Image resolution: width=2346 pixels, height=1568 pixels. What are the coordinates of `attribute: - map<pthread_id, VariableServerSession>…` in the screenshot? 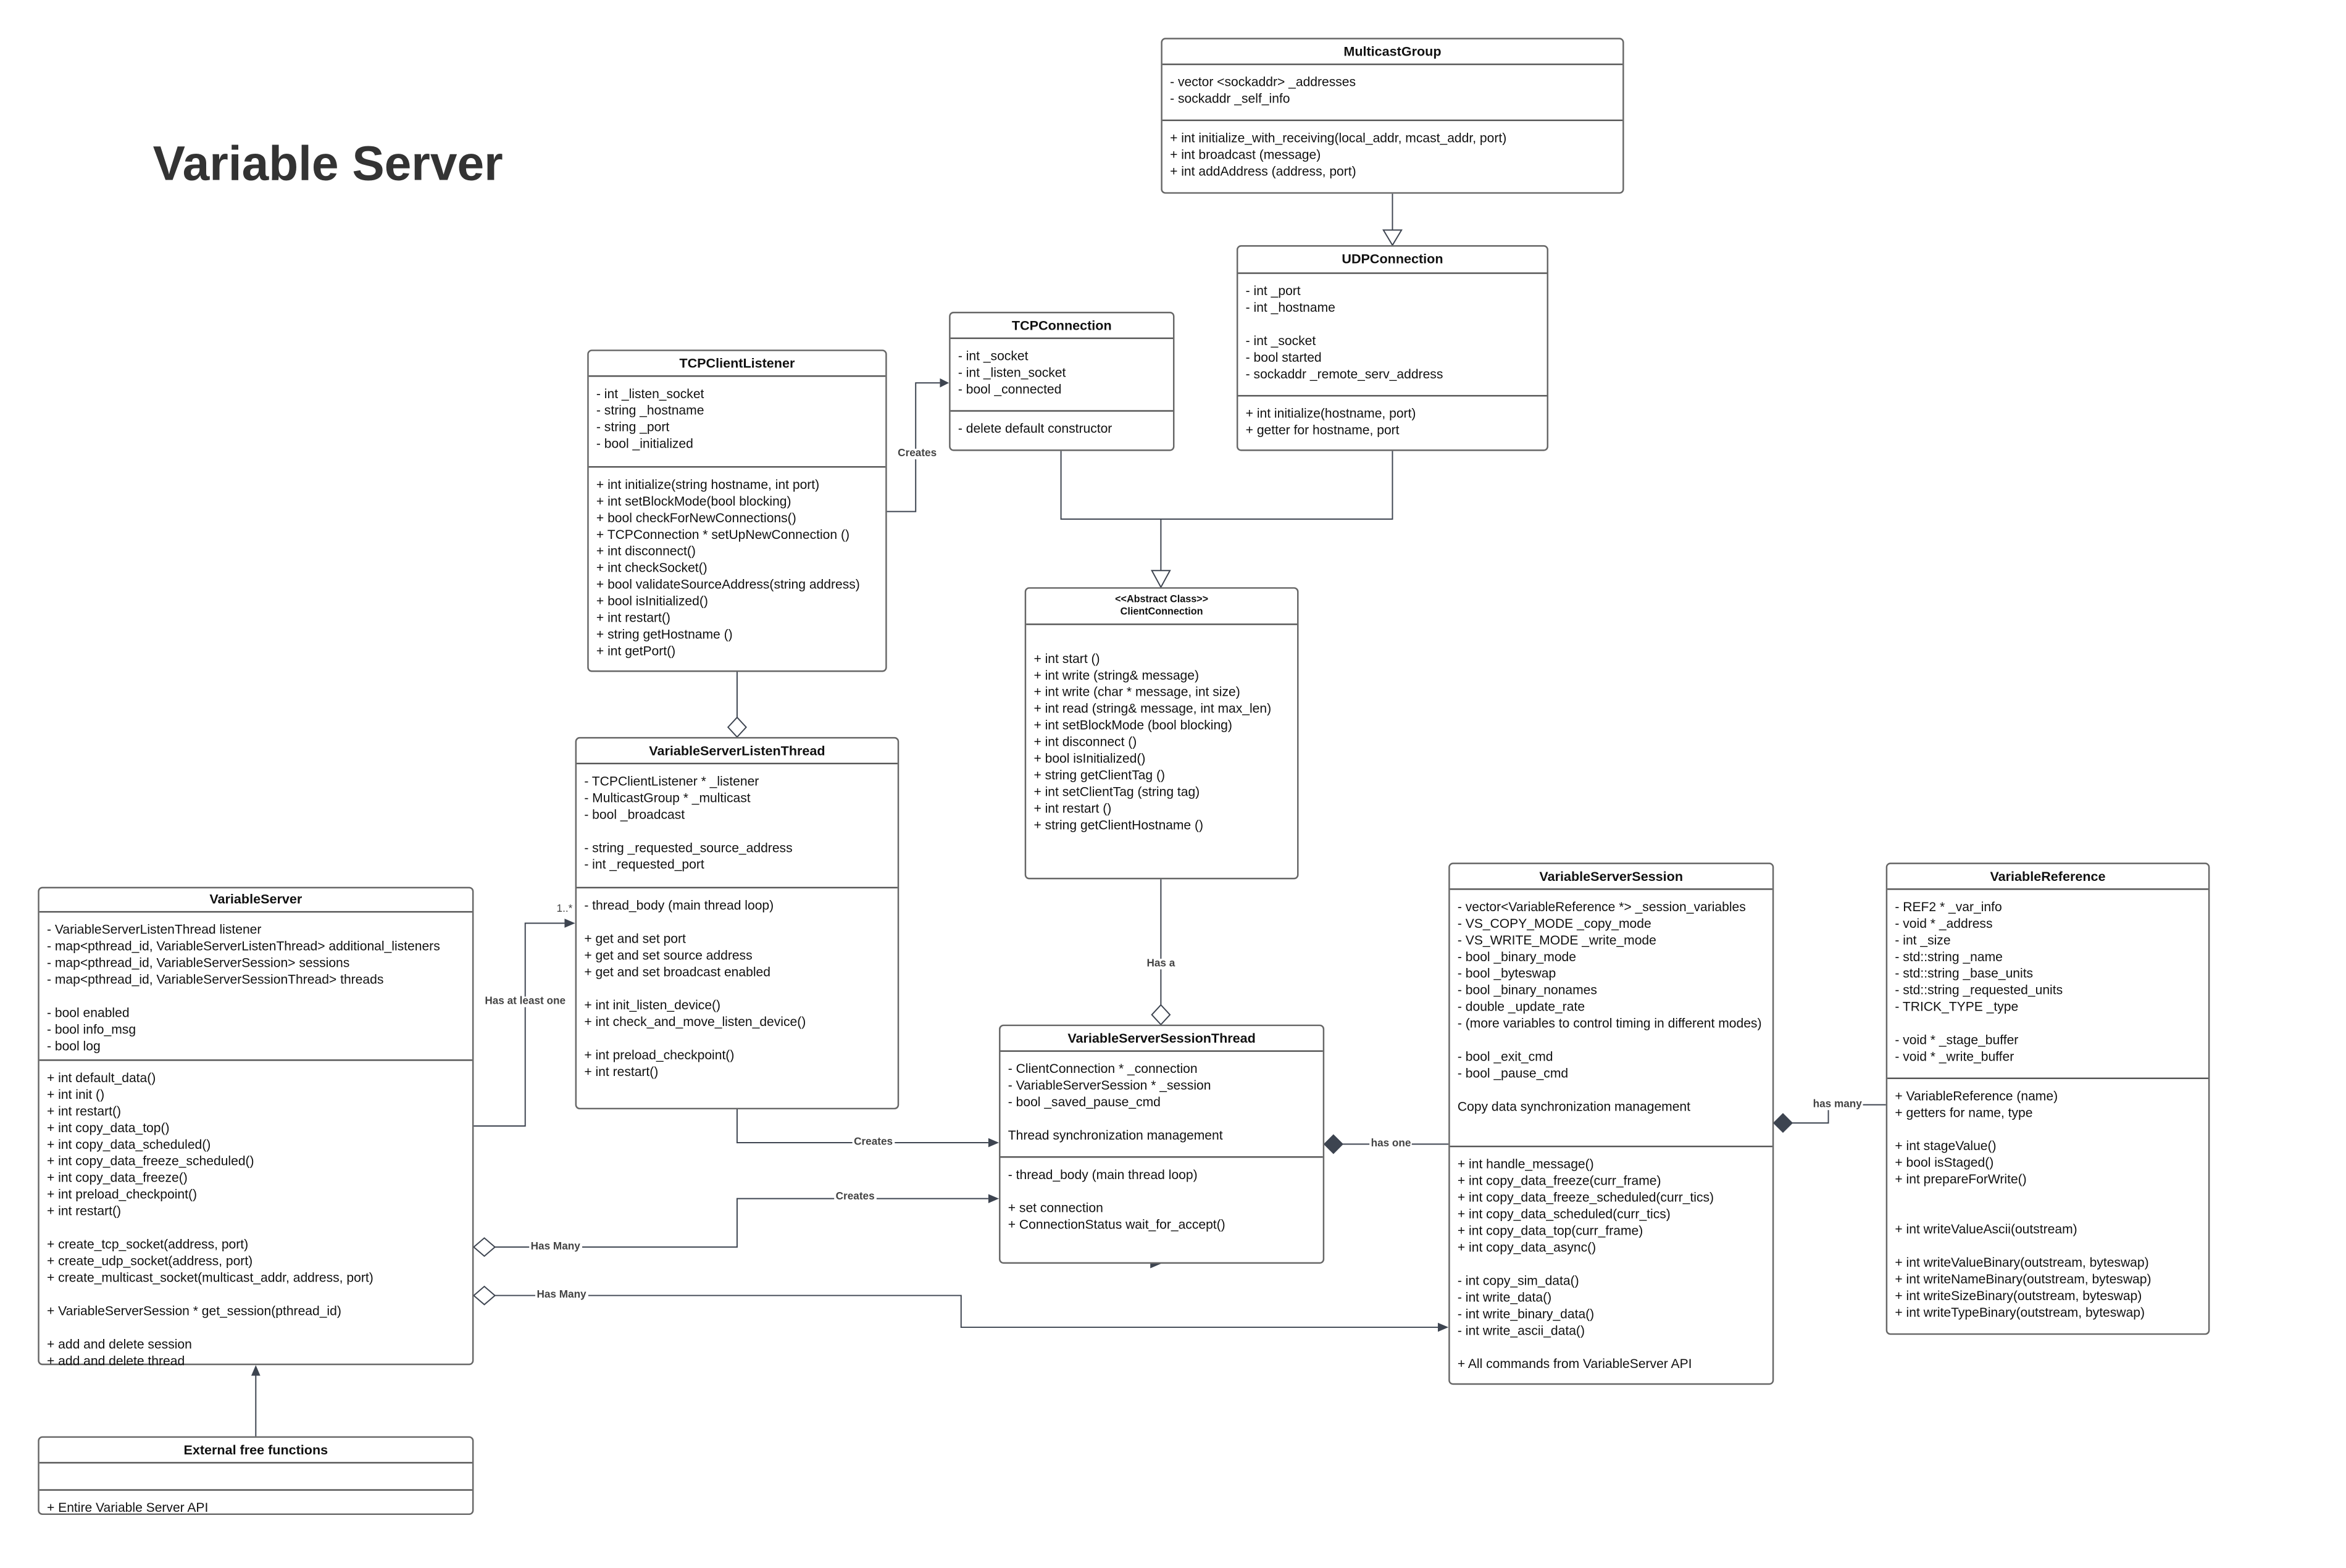 It's located at (198, 962).